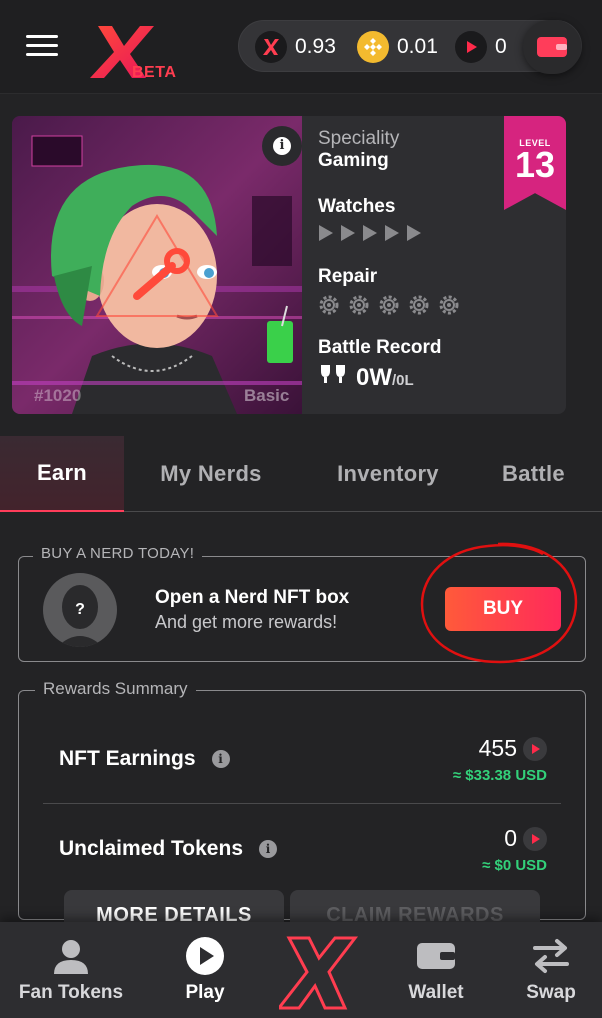 The height and width of the screenshot is (1018, 602). I want to click on user-icon, so click(71, 956).